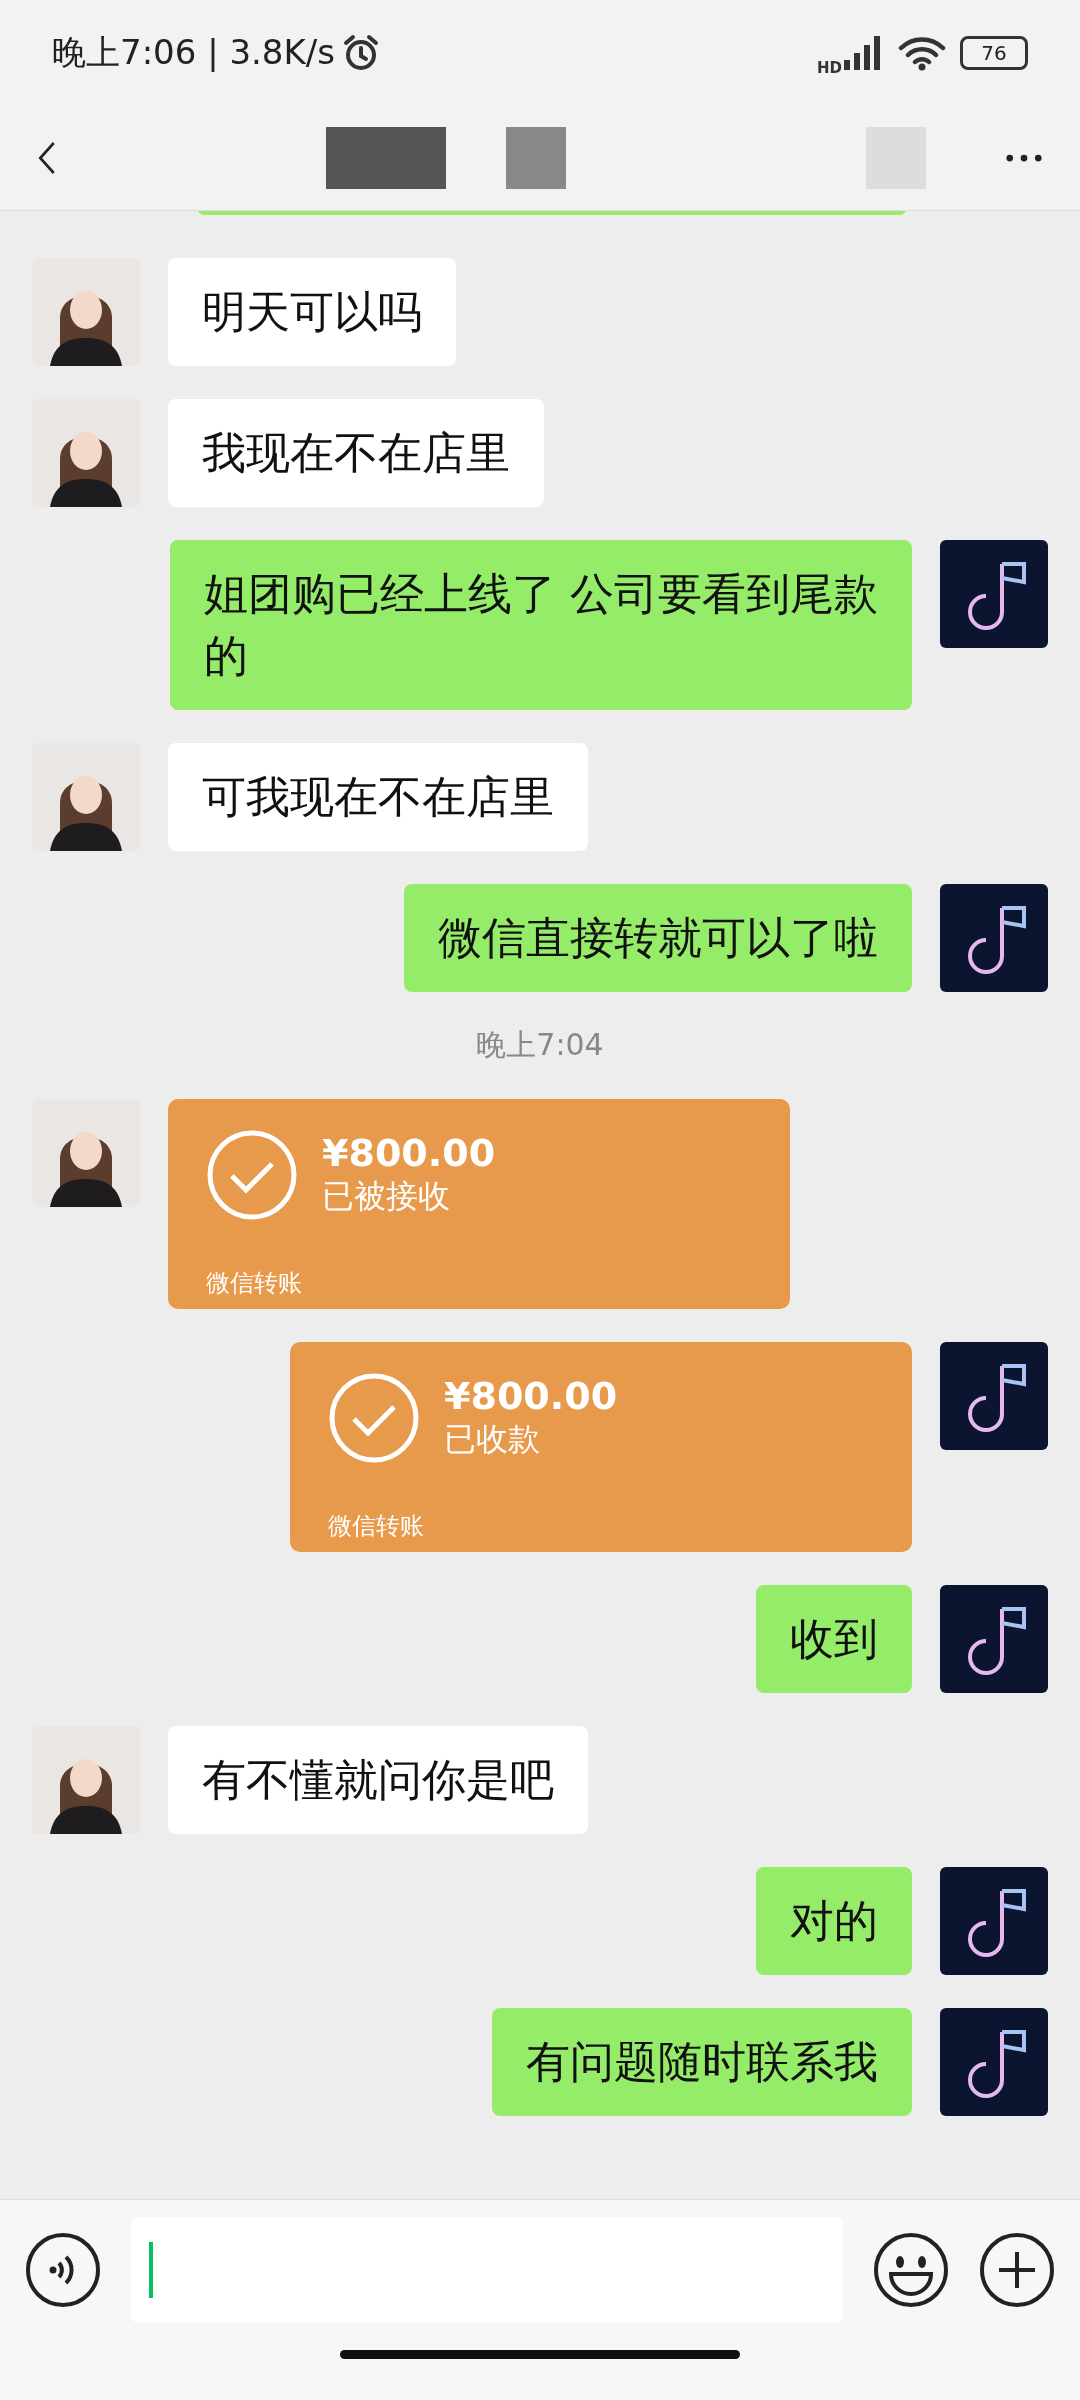 The image size is (1080, 2400). What do you see at coordinates (922, 52) in the screenshot?
I see `wifi-icon` at bounding box center [922, 52].